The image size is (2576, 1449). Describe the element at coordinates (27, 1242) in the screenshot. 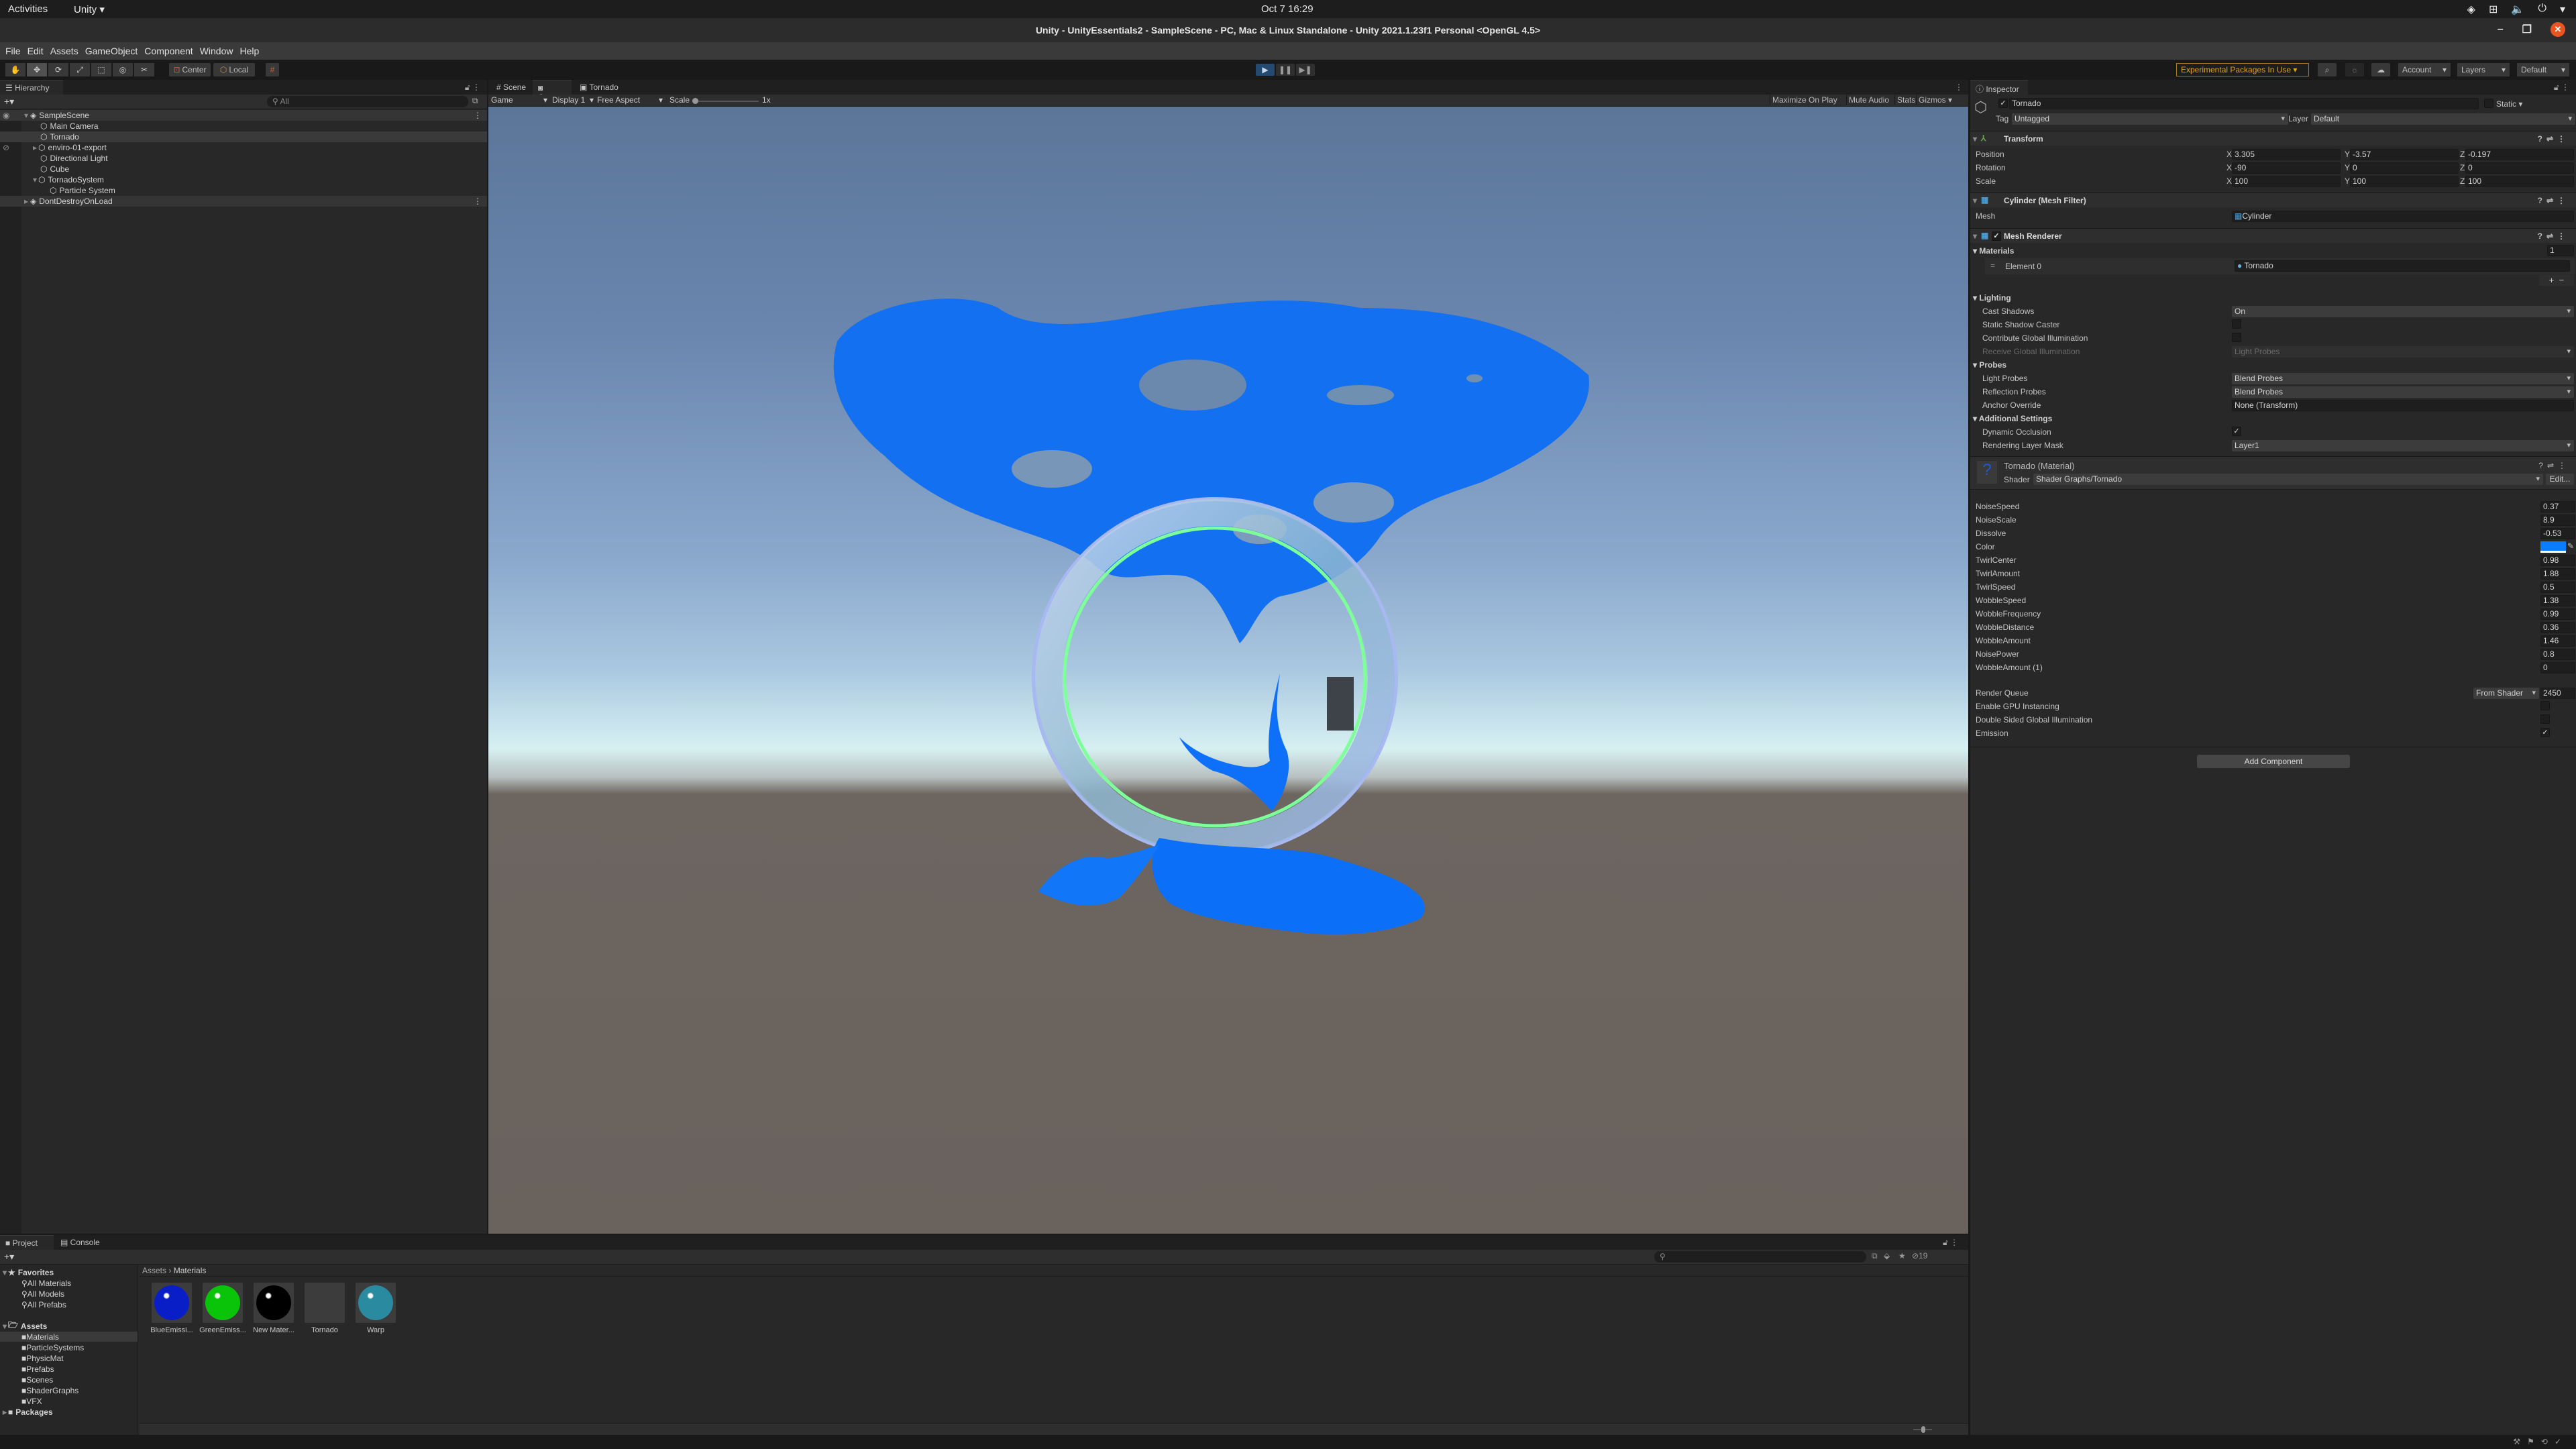

I see `tab-project: ■ Project` at that location.